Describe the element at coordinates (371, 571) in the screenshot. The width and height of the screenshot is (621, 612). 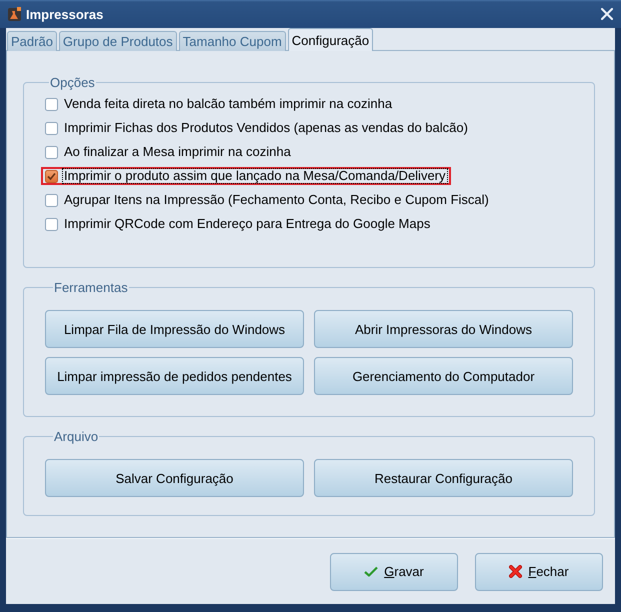
I see `check-icon` at that location.